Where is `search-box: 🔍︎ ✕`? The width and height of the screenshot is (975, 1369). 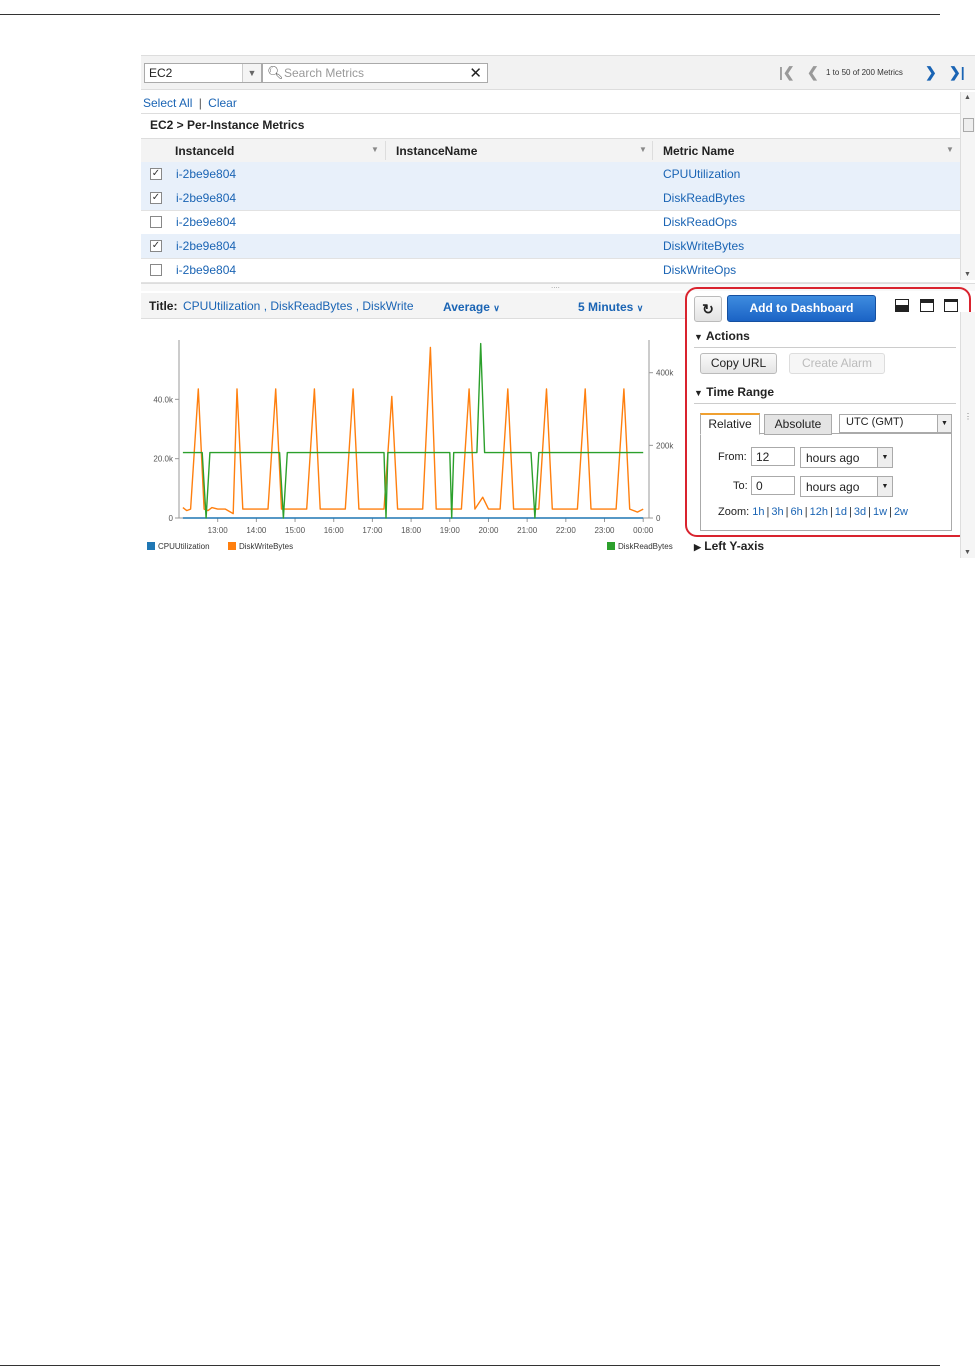
search-box: 🔍︎ ✕ is located at coordinates (375, 73).